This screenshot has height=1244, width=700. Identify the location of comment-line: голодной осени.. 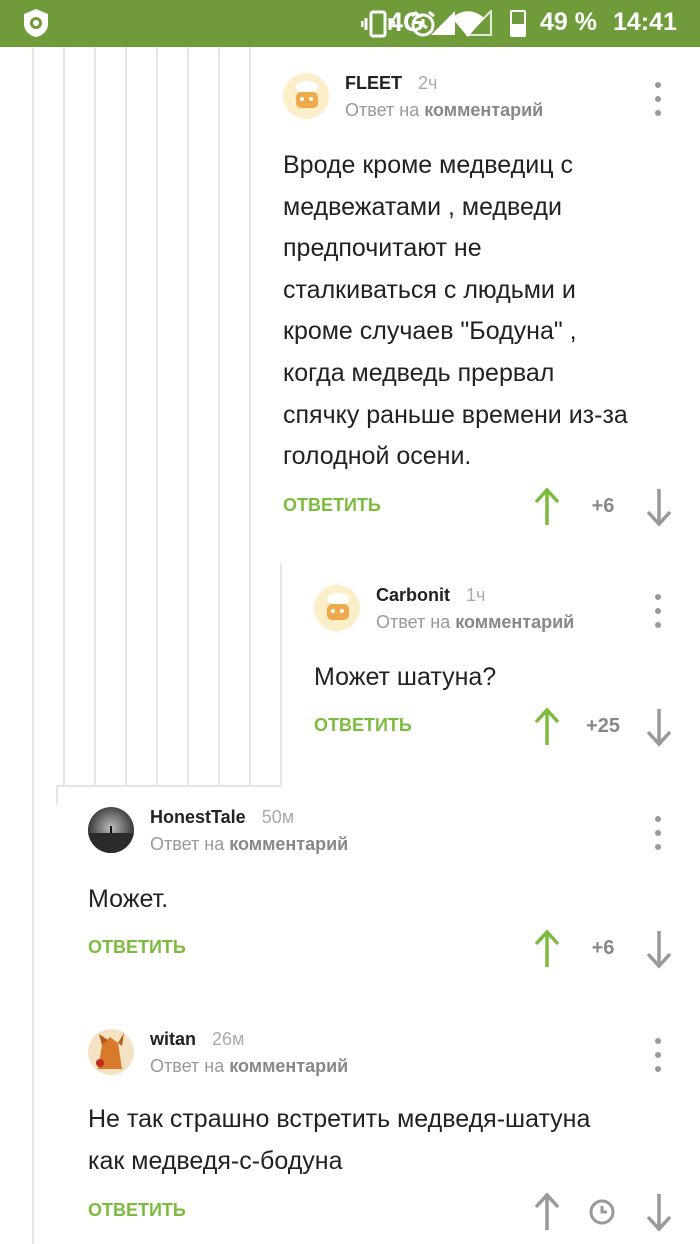
(377, 456).